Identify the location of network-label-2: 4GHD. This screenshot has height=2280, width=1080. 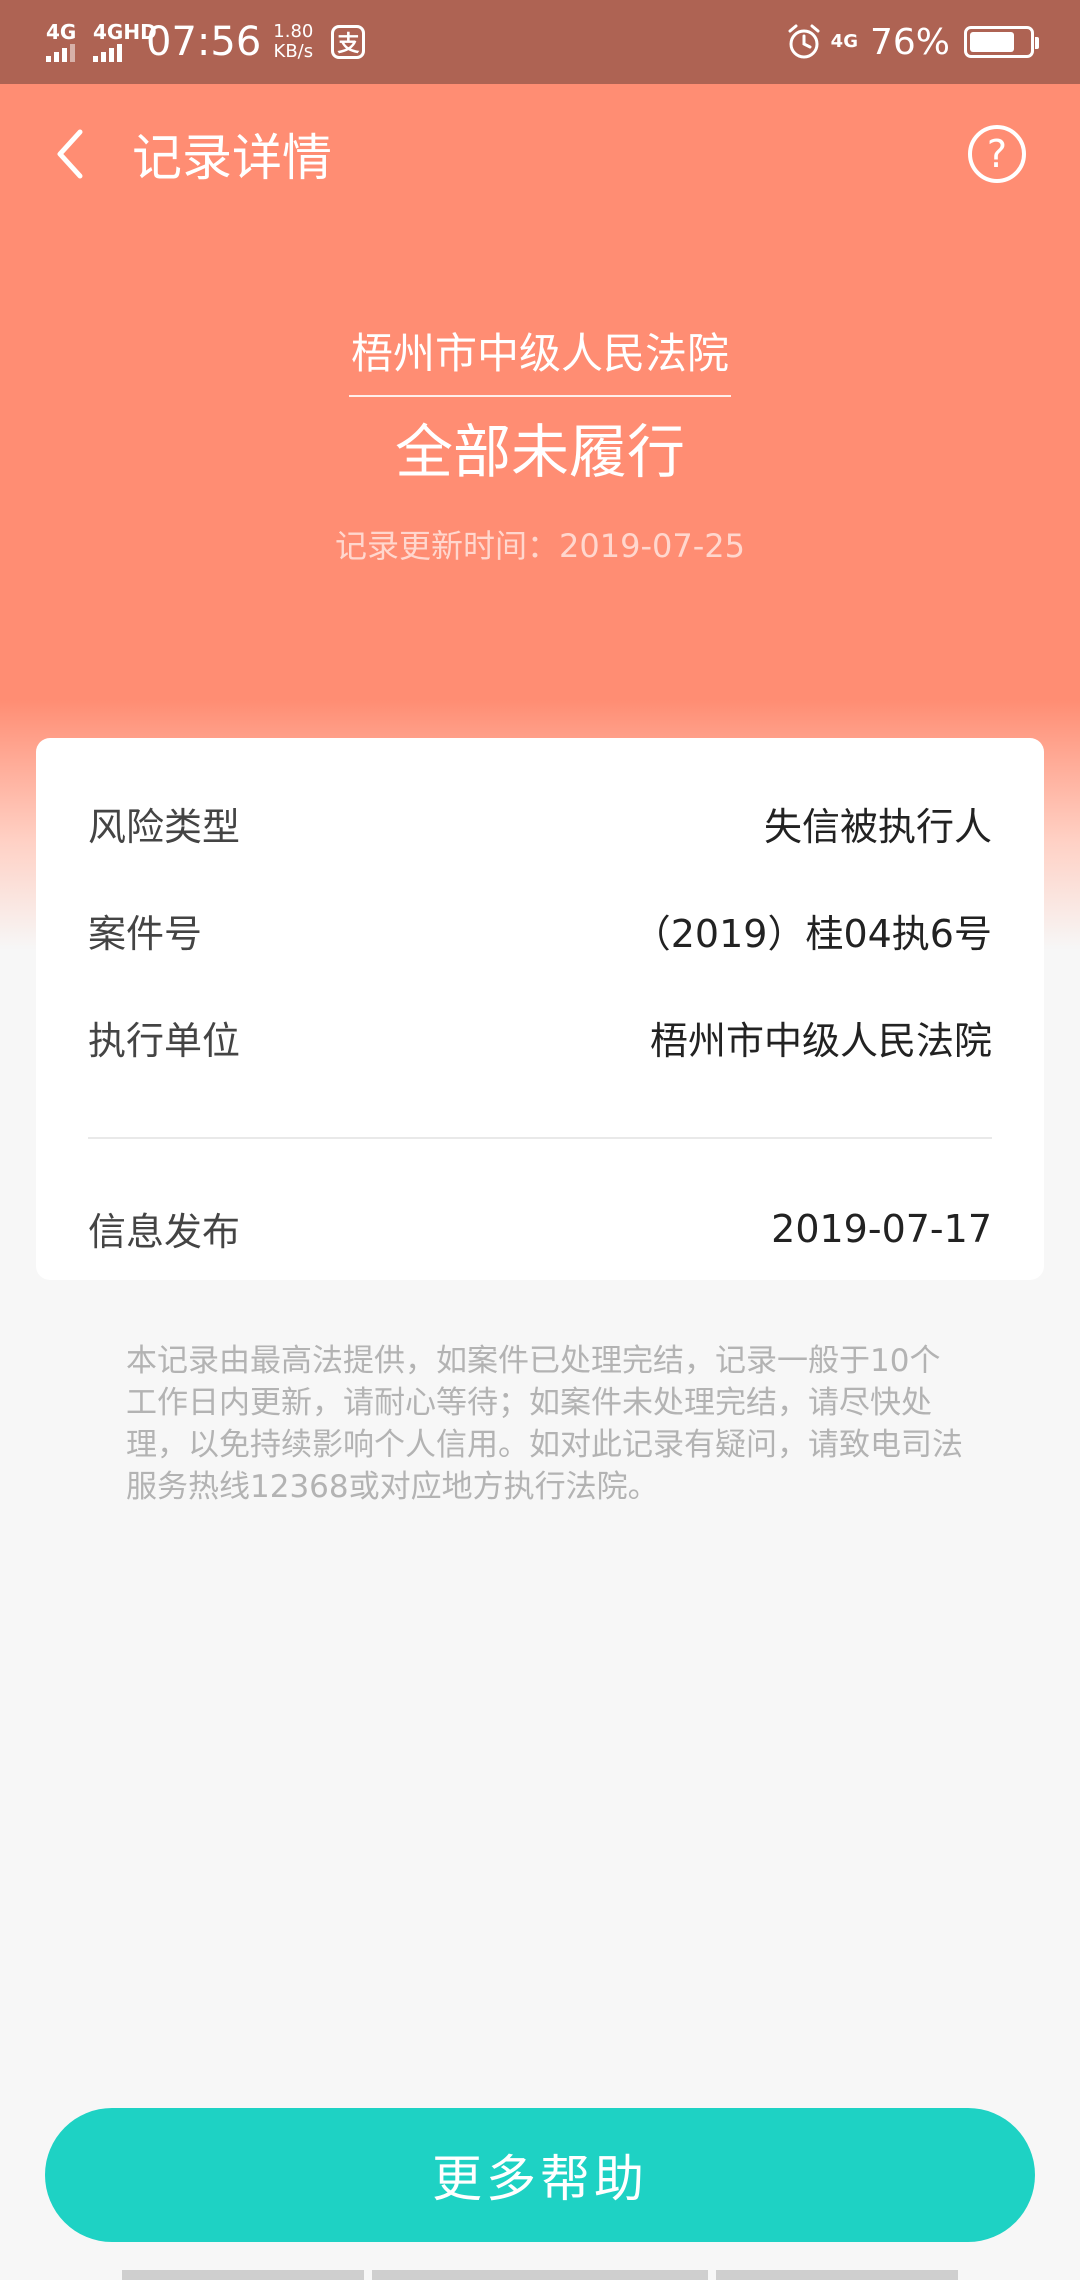
(125, 32).